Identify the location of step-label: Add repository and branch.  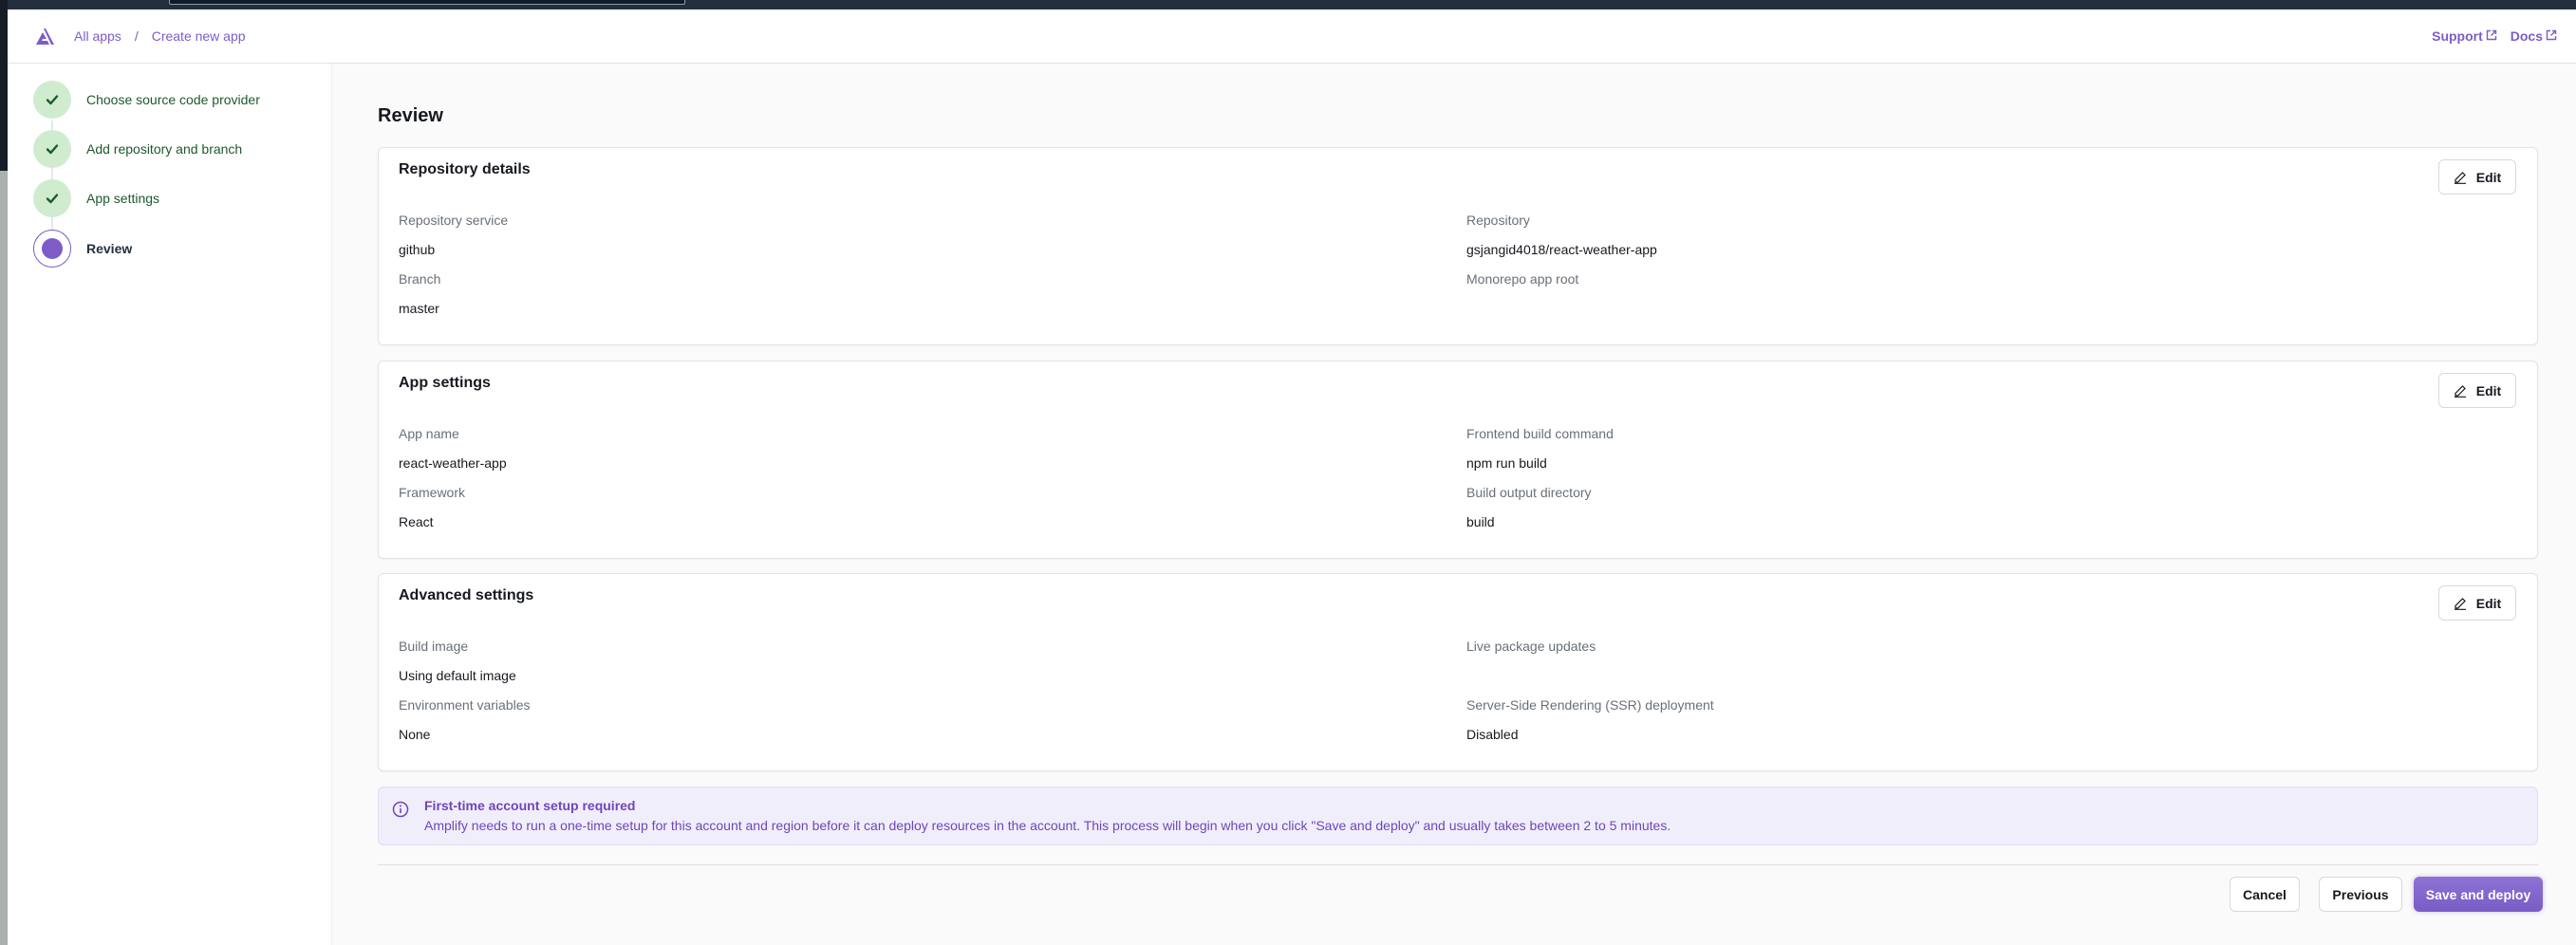
(164, 149).